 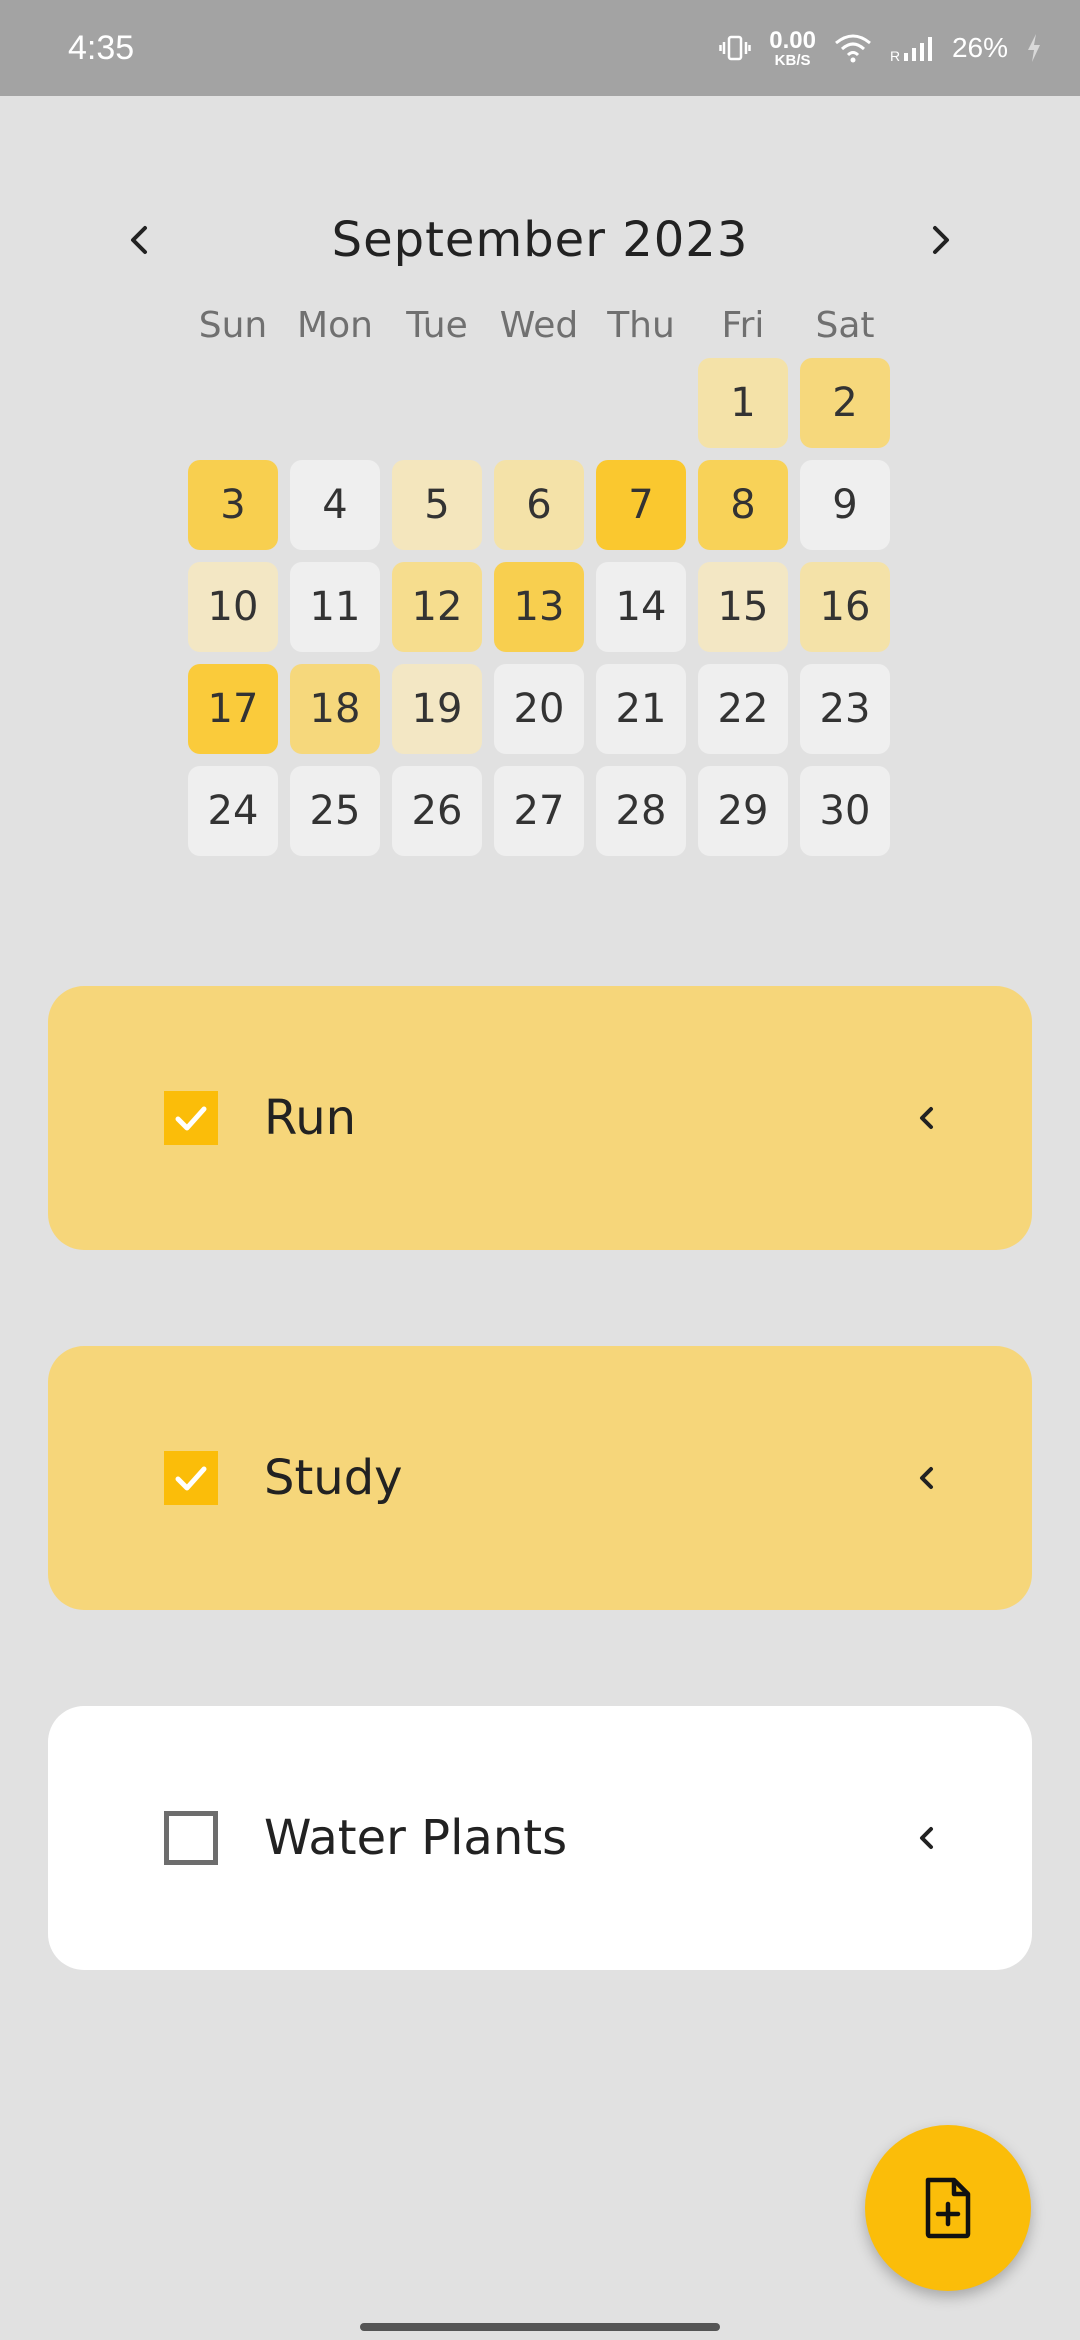 I want to click on calendar-day-5: 5, so click(x=437, y=505).